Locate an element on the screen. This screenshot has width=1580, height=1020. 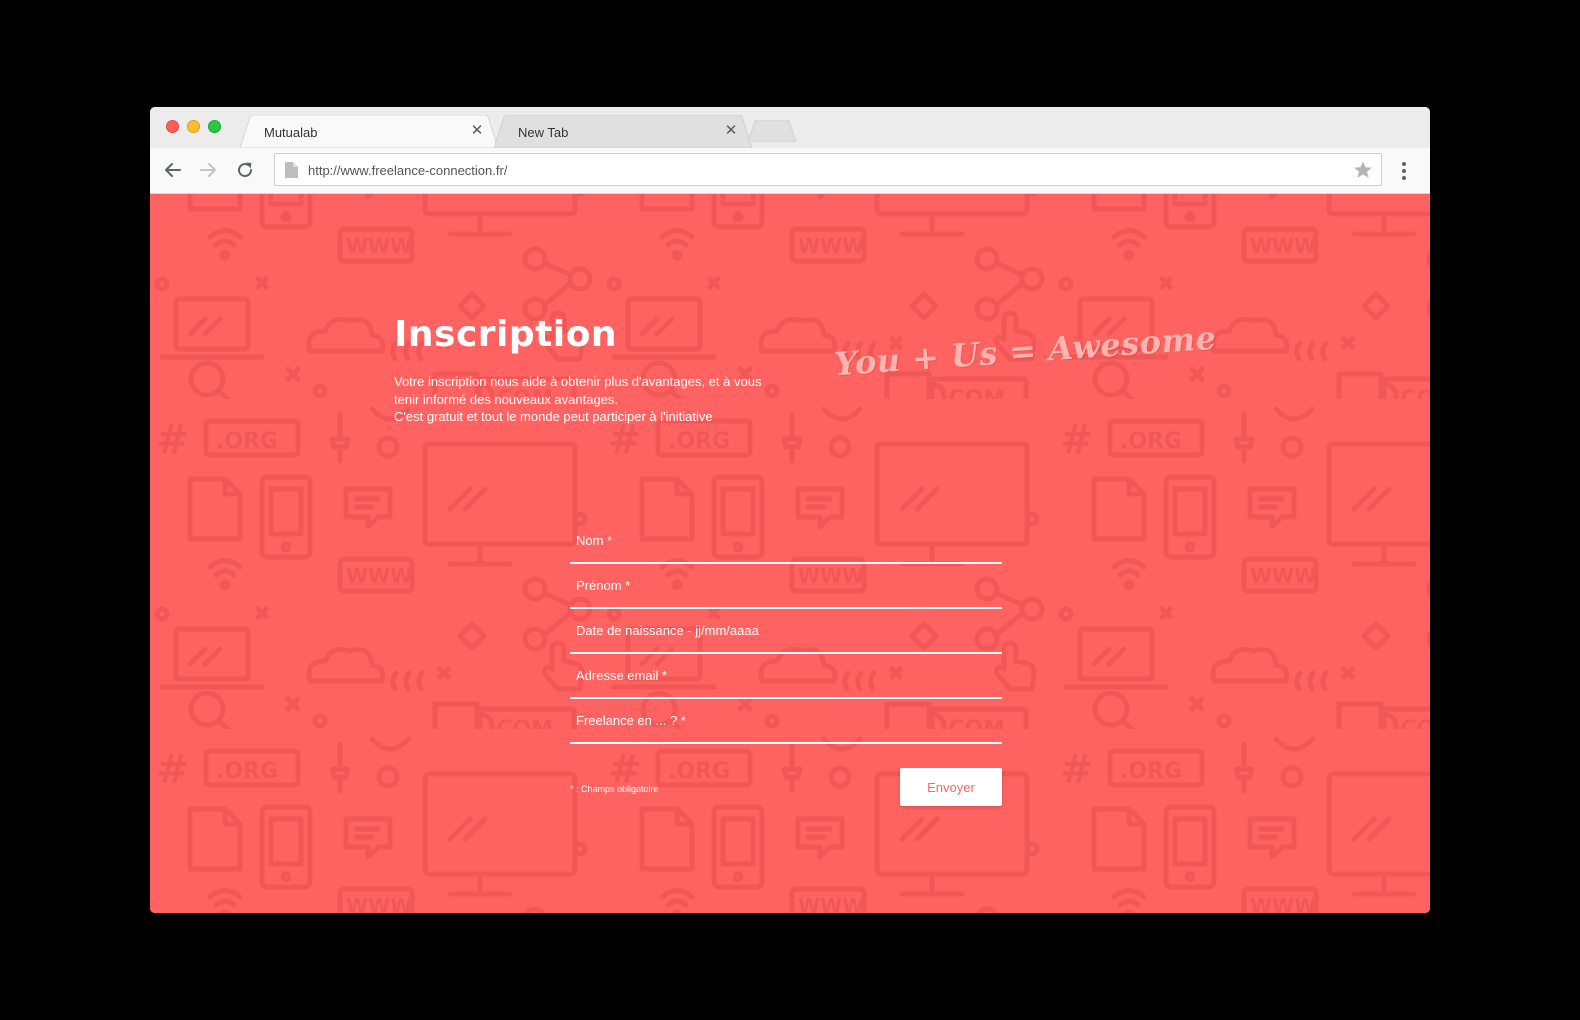
page-icon is located at coordinates (291, 170).